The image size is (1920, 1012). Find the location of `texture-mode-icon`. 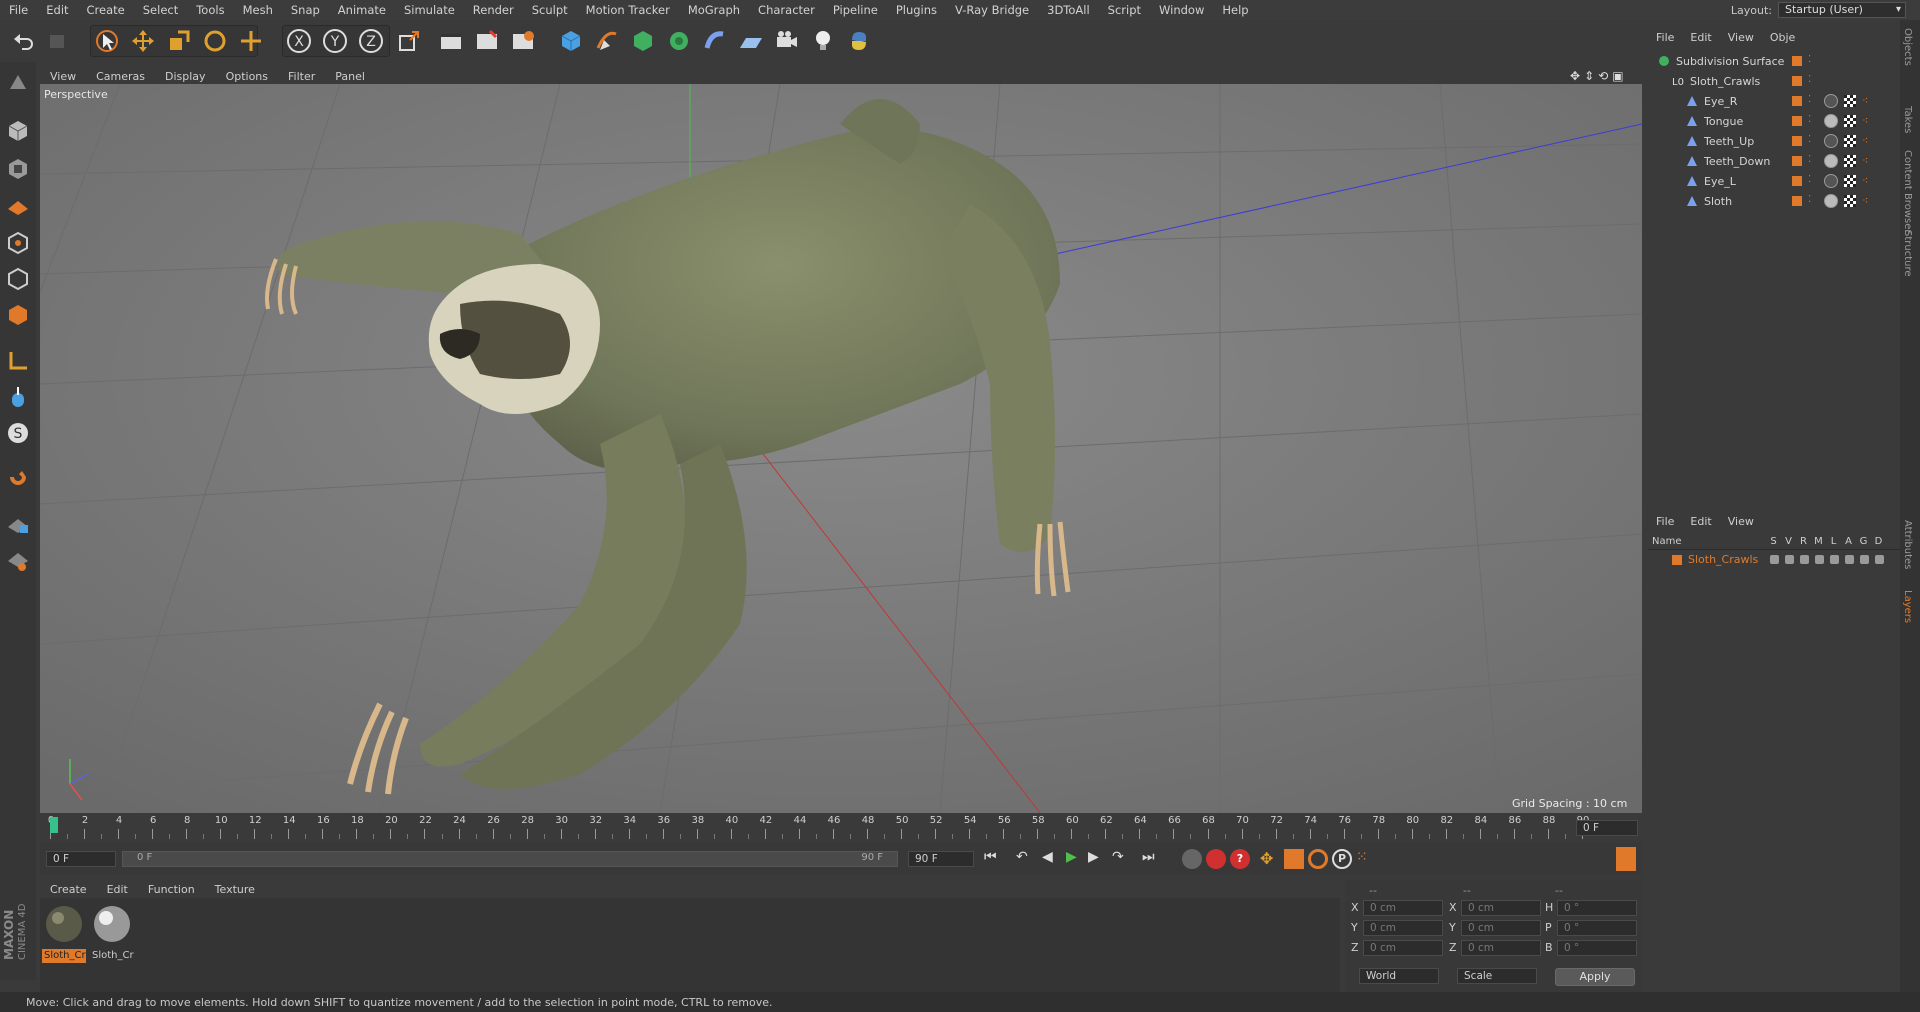

texture-mode-icon is located at coordinates (18, 169).